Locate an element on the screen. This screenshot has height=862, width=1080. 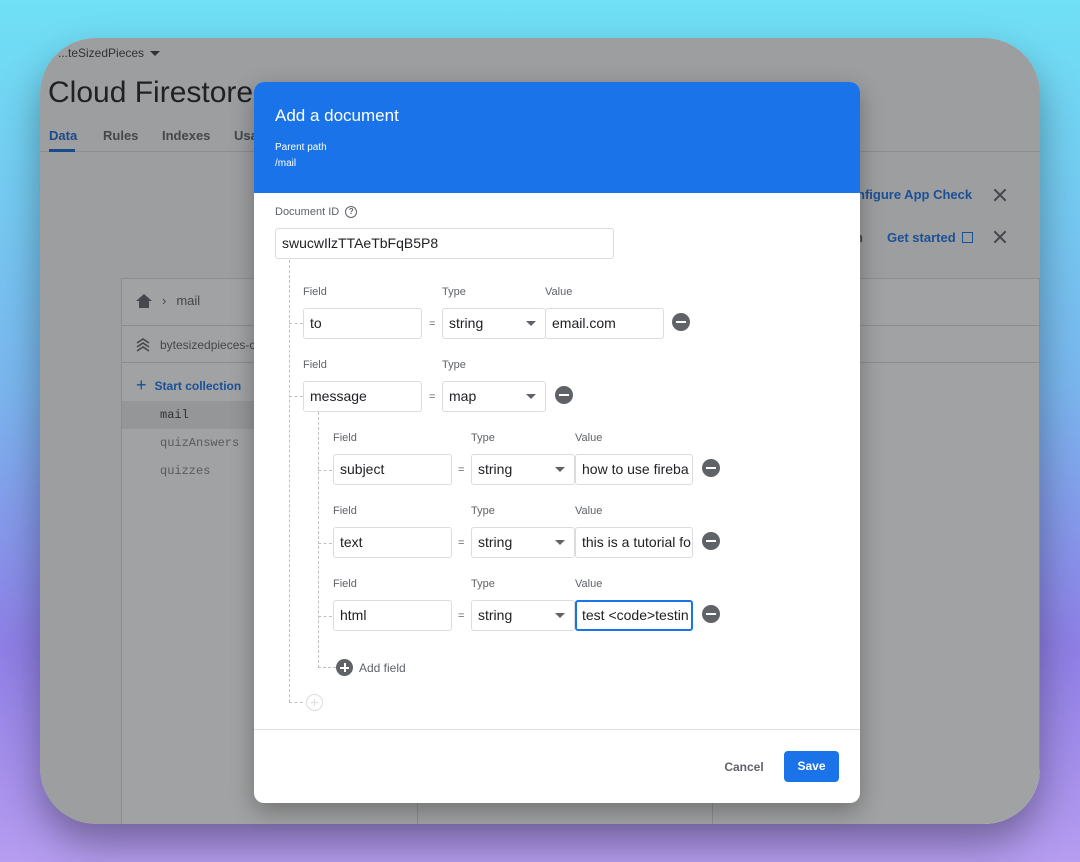
field-name-input: subject is located at coordinates (392, 469).